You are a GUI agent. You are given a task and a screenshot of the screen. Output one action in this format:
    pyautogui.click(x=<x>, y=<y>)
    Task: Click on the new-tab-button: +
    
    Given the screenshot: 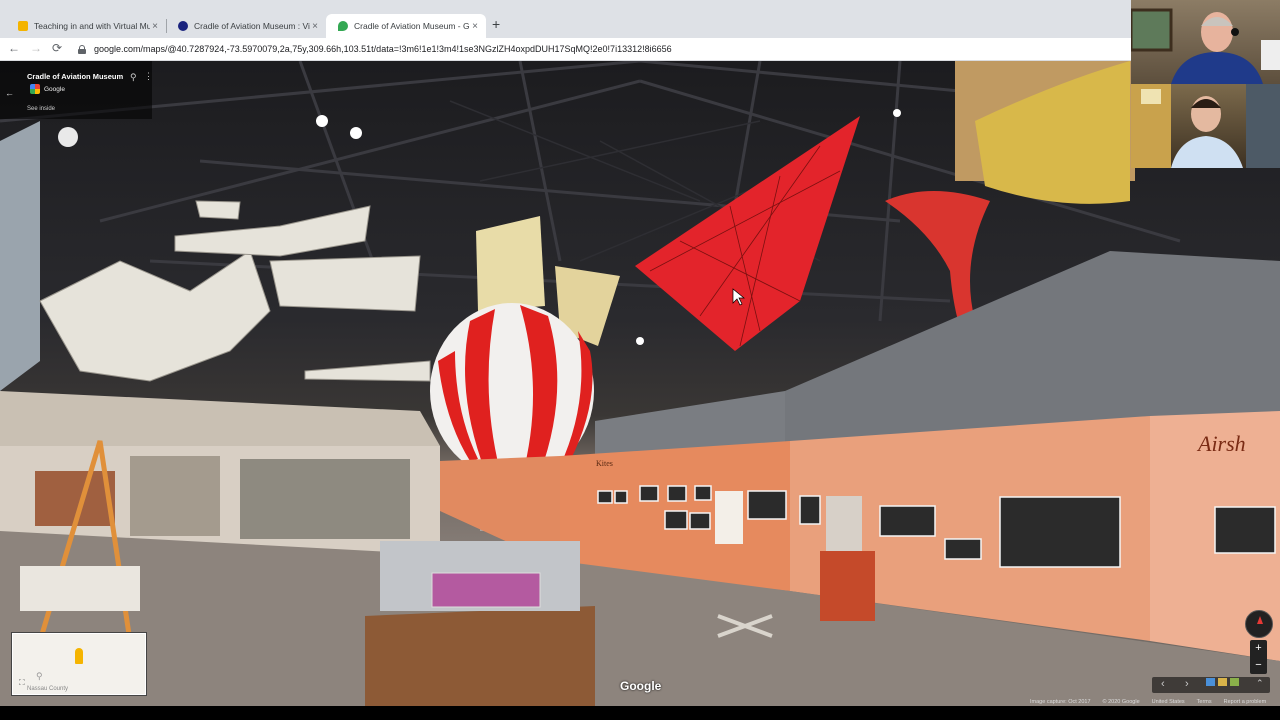 What is the action you would take?
    pyautogui.click(x=496, y=24)
    